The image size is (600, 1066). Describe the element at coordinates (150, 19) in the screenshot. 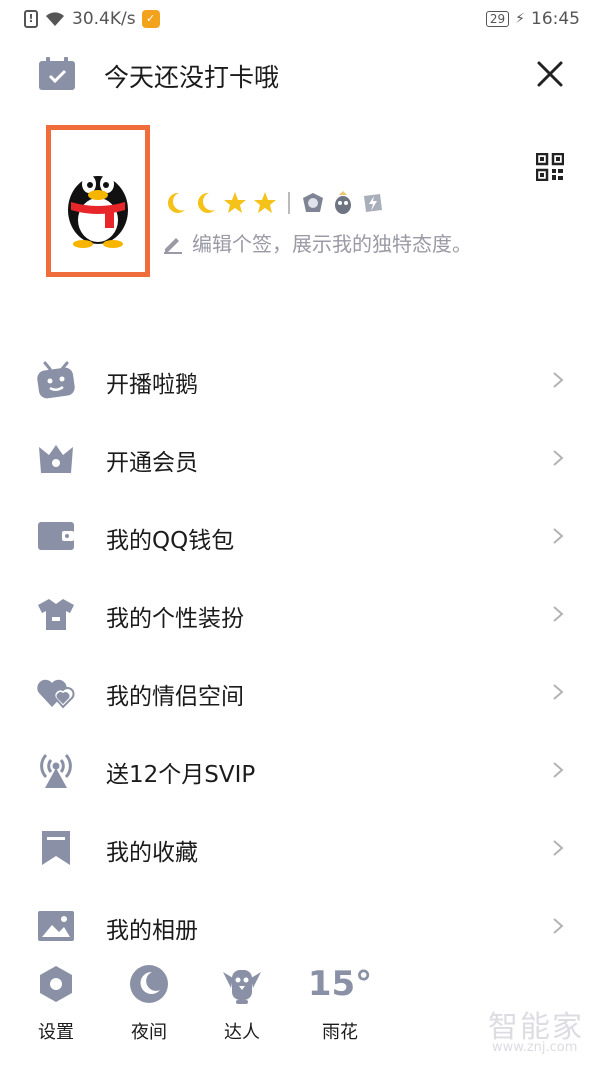

I see `notification-app-icon: ✓` at that location.